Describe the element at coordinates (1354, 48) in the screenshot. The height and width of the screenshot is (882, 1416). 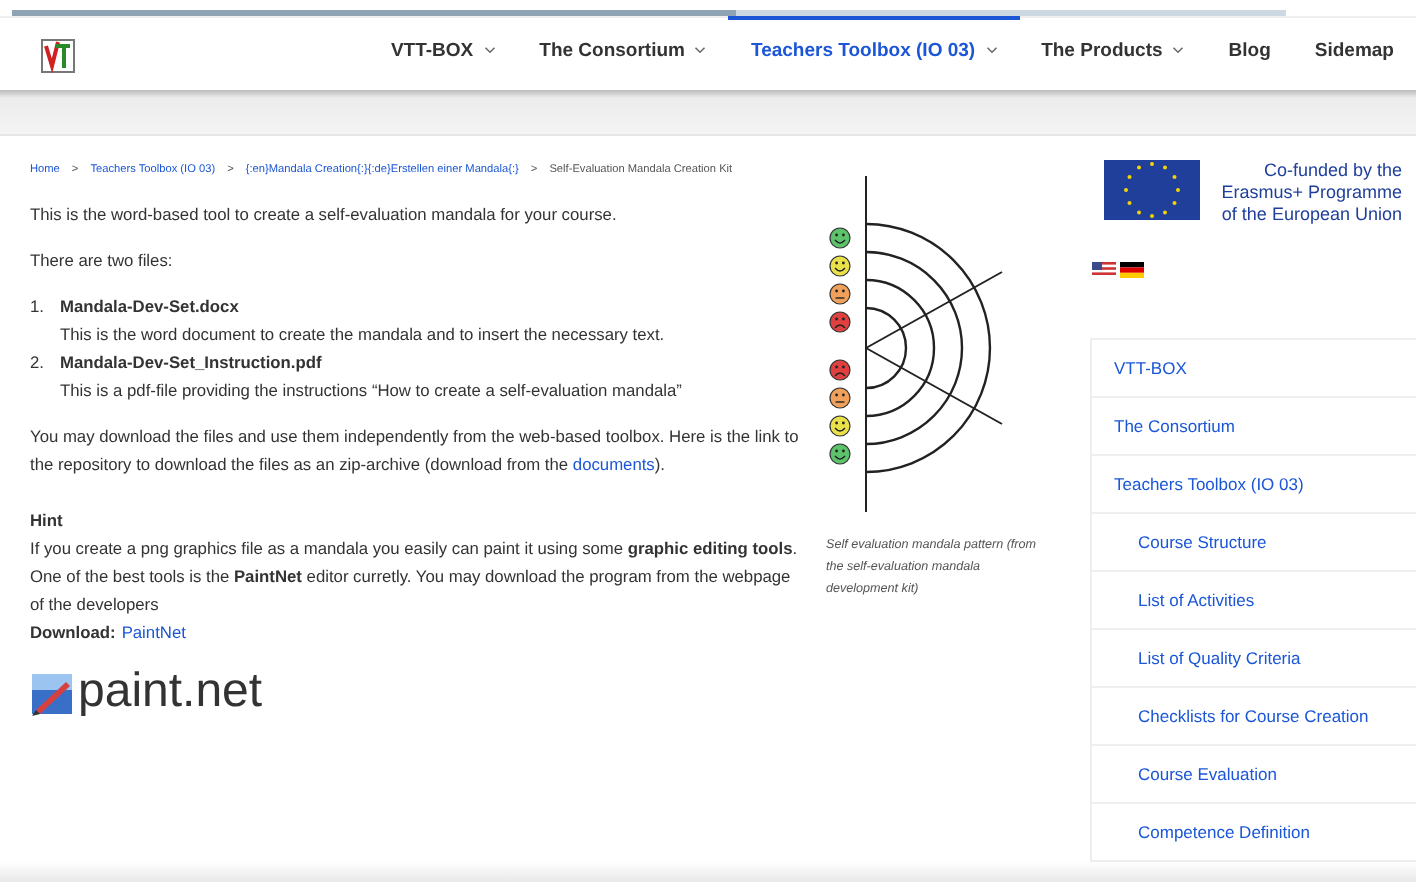
I see `nav-item: Sidemap` at that location.